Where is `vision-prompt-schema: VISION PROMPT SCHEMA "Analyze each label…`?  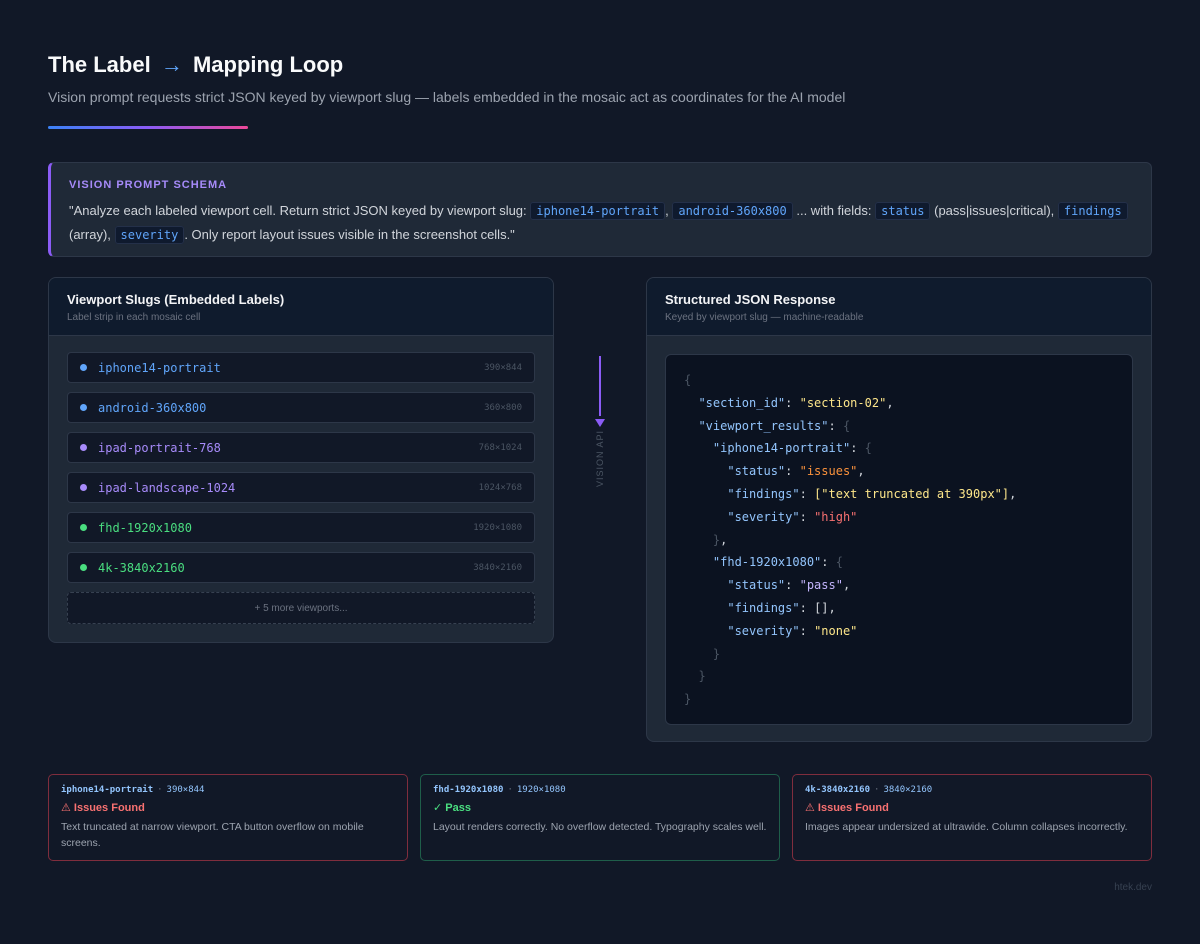 vision-prompt-schema: VISION PROMPT SCHEMA "Analyze each label… is located at coordinates (600, 209).